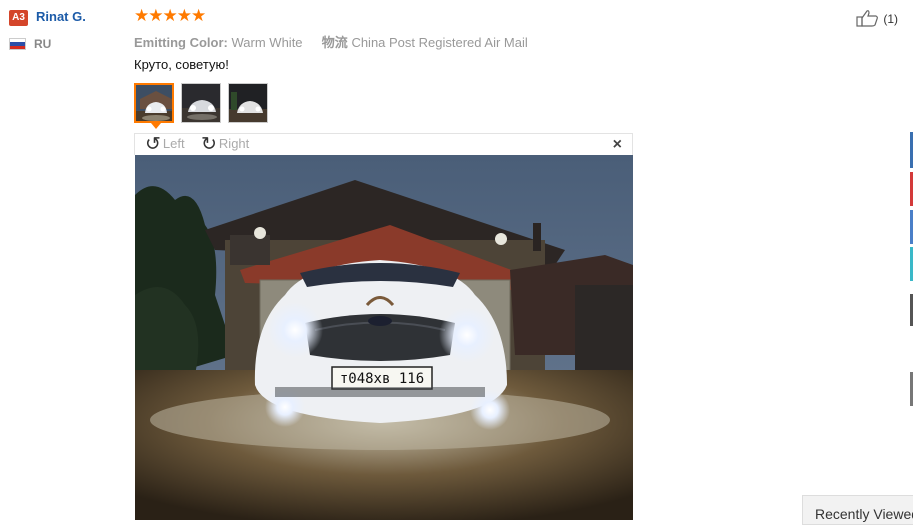 Image resolution: width=913 pixels, height=525 pixels. What do you see at coordinates (156, 126) in the screenshot?
I see `active-thumbnail-pointer` at bounding box center [156, 126].